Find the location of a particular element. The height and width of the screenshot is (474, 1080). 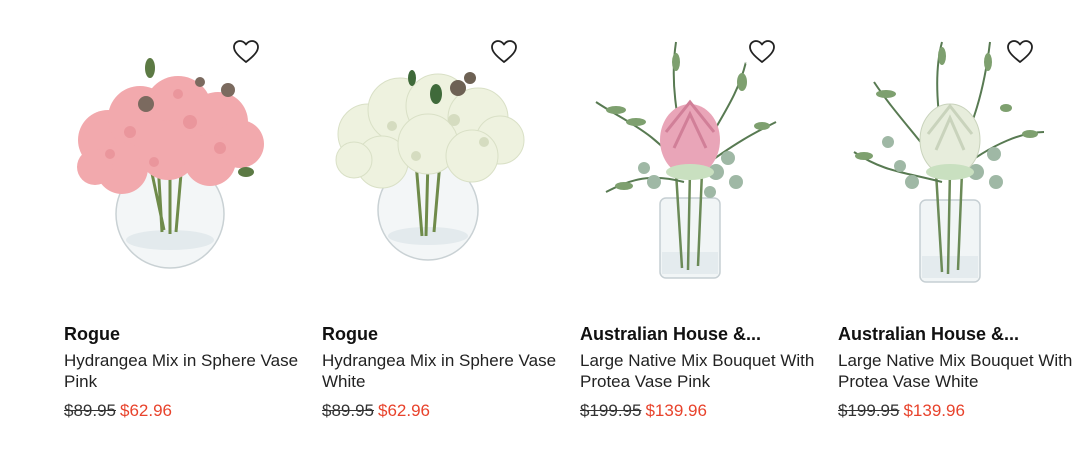

product-name: Hydrangea Mix in Sphere Vase Pink is located at coordinates (184, 371).